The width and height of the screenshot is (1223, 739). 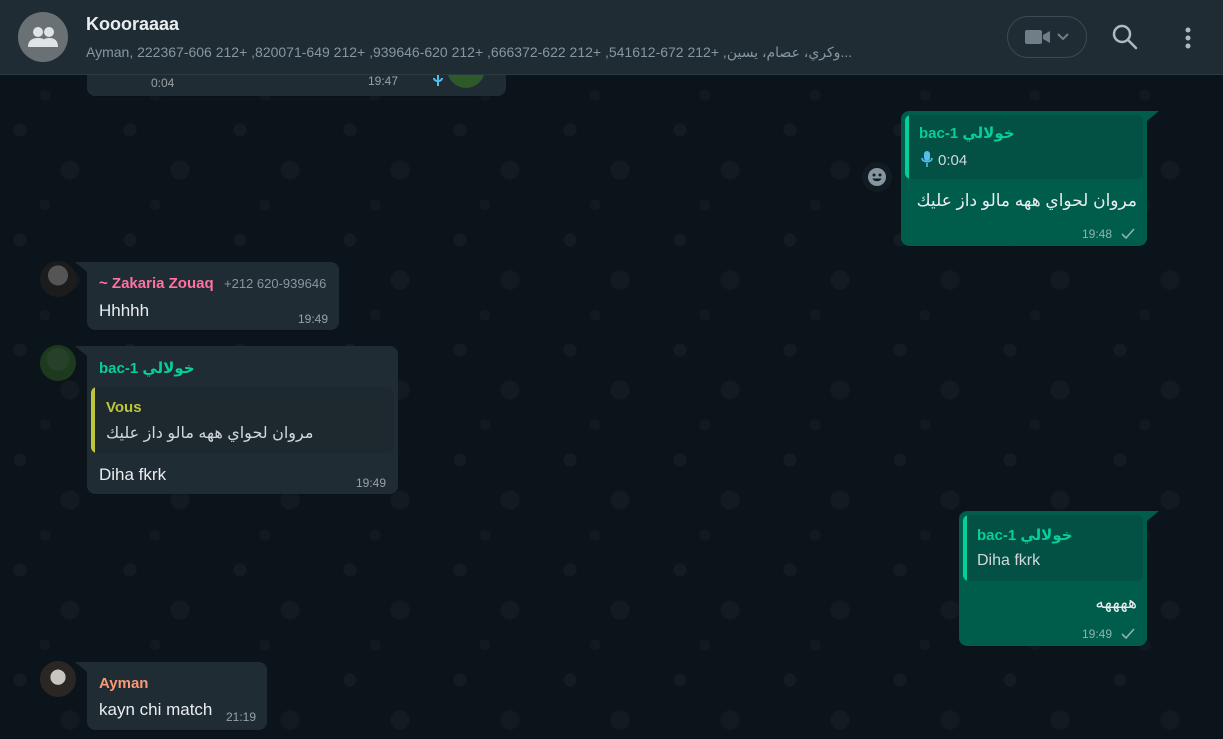 I want to click on smiley-icon, so click(x=877, y=177).